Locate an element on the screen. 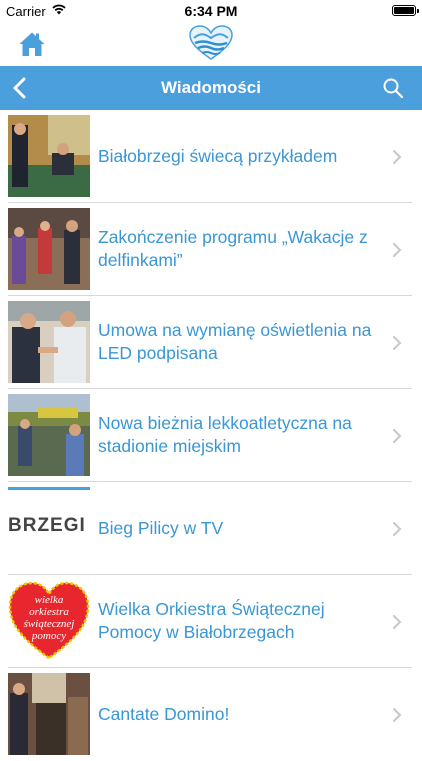 This screenshot has width=422, height=761. event-photo-image is located at coordinates (49, 249).